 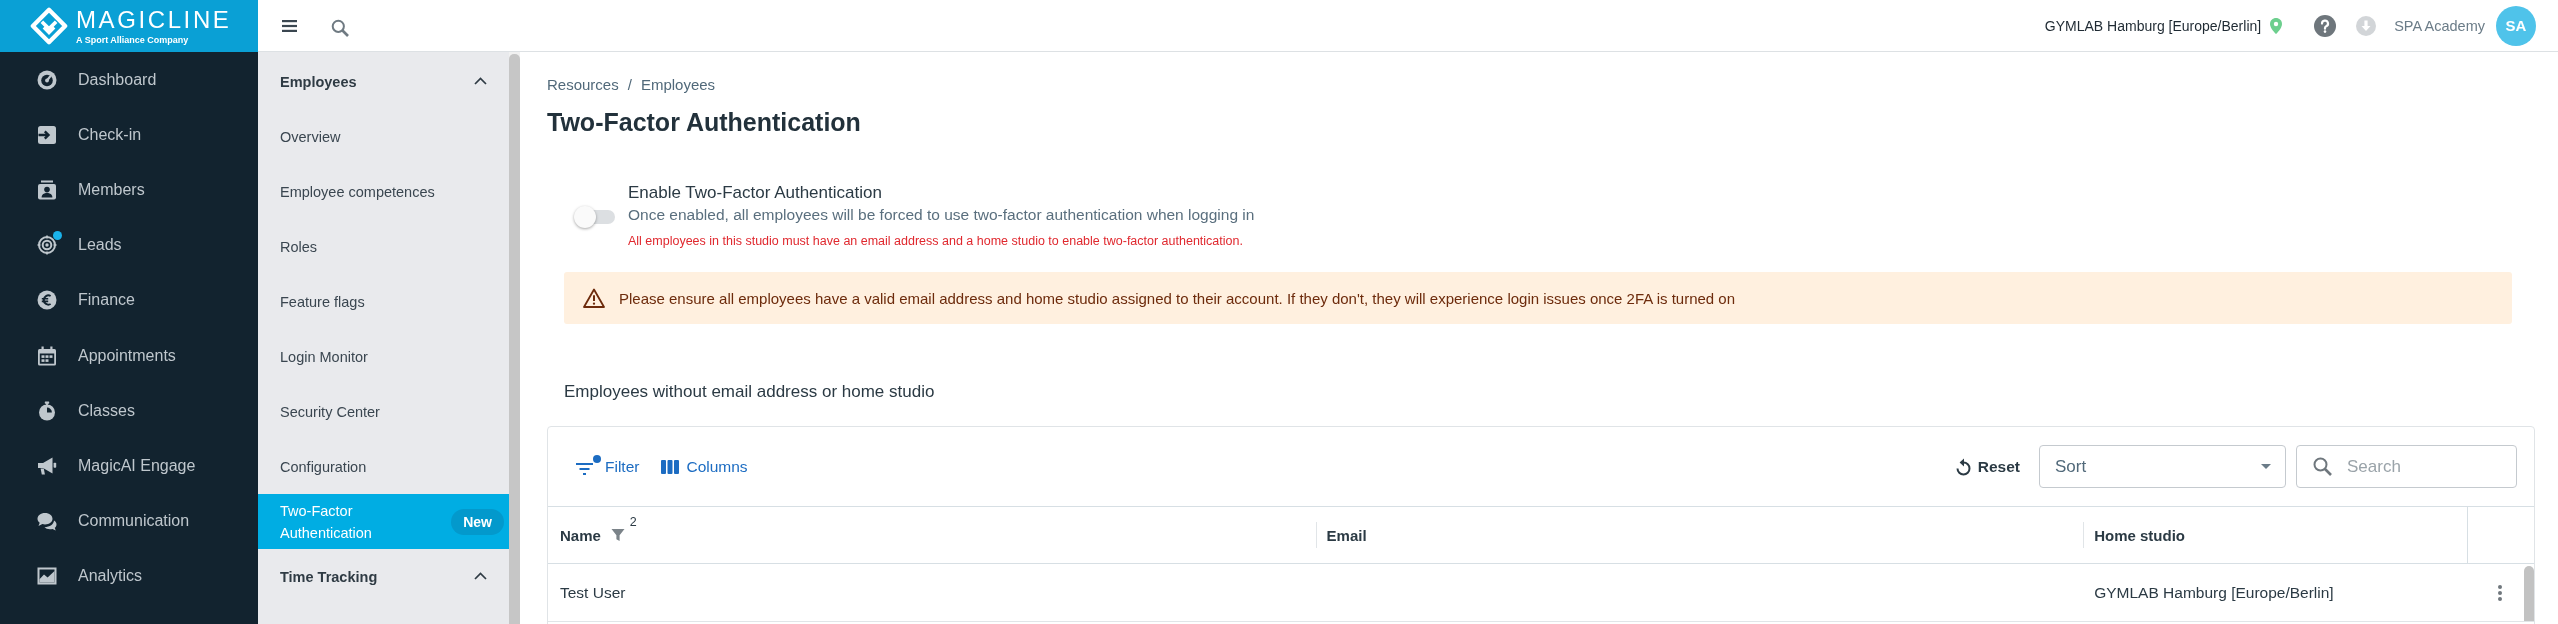 What do you see at coordinates (47, 79) in the screenshot?
I see `gauge-icon` at bounding box center [47, 79].